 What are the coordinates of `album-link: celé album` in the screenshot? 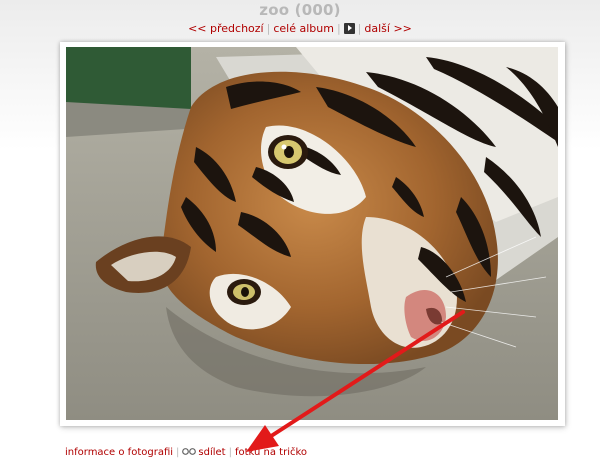 It's located at (303, 28).